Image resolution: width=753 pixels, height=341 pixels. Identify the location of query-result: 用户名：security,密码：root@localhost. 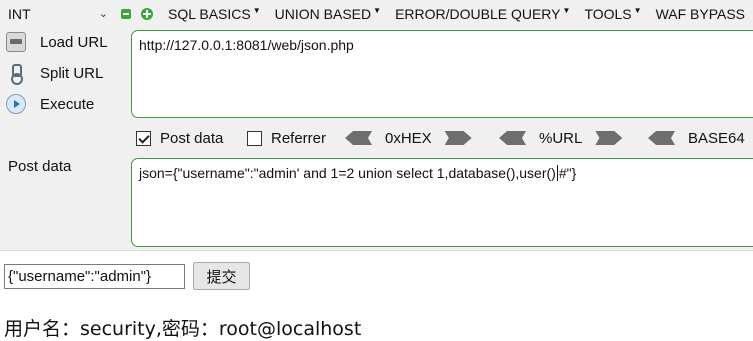
(183, 329).